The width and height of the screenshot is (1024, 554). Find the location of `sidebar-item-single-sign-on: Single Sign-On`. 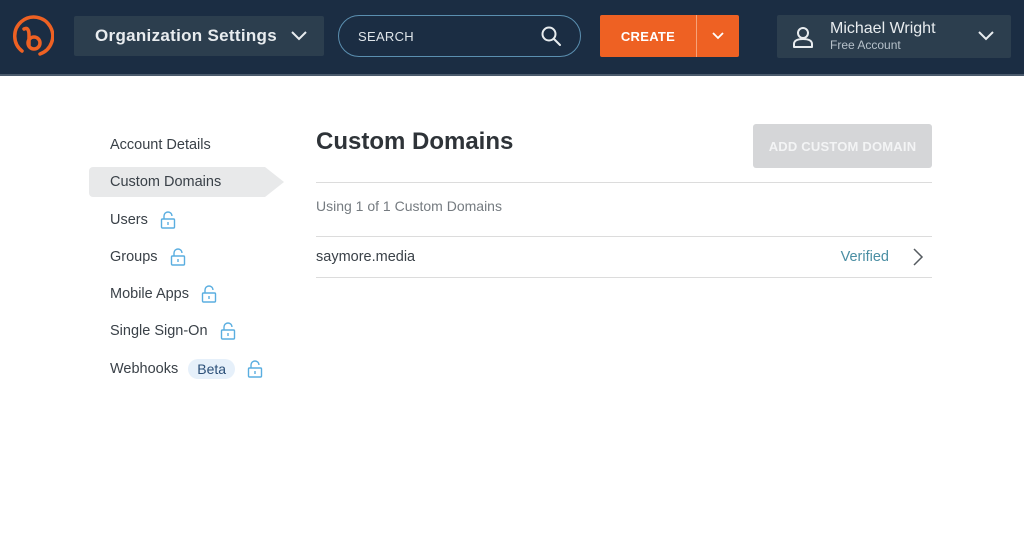

sidebar-item-single-sign-on: Single Sign-On is located at coordinates (189, 331).